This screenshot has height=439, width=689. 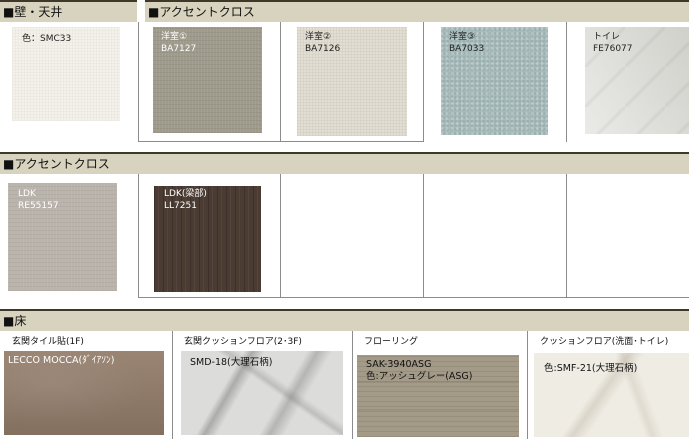 What do you see at coordinates (613, 49) in the screenshot?
I see `swatch-code: FE76077` at bounding box center [613, 49].